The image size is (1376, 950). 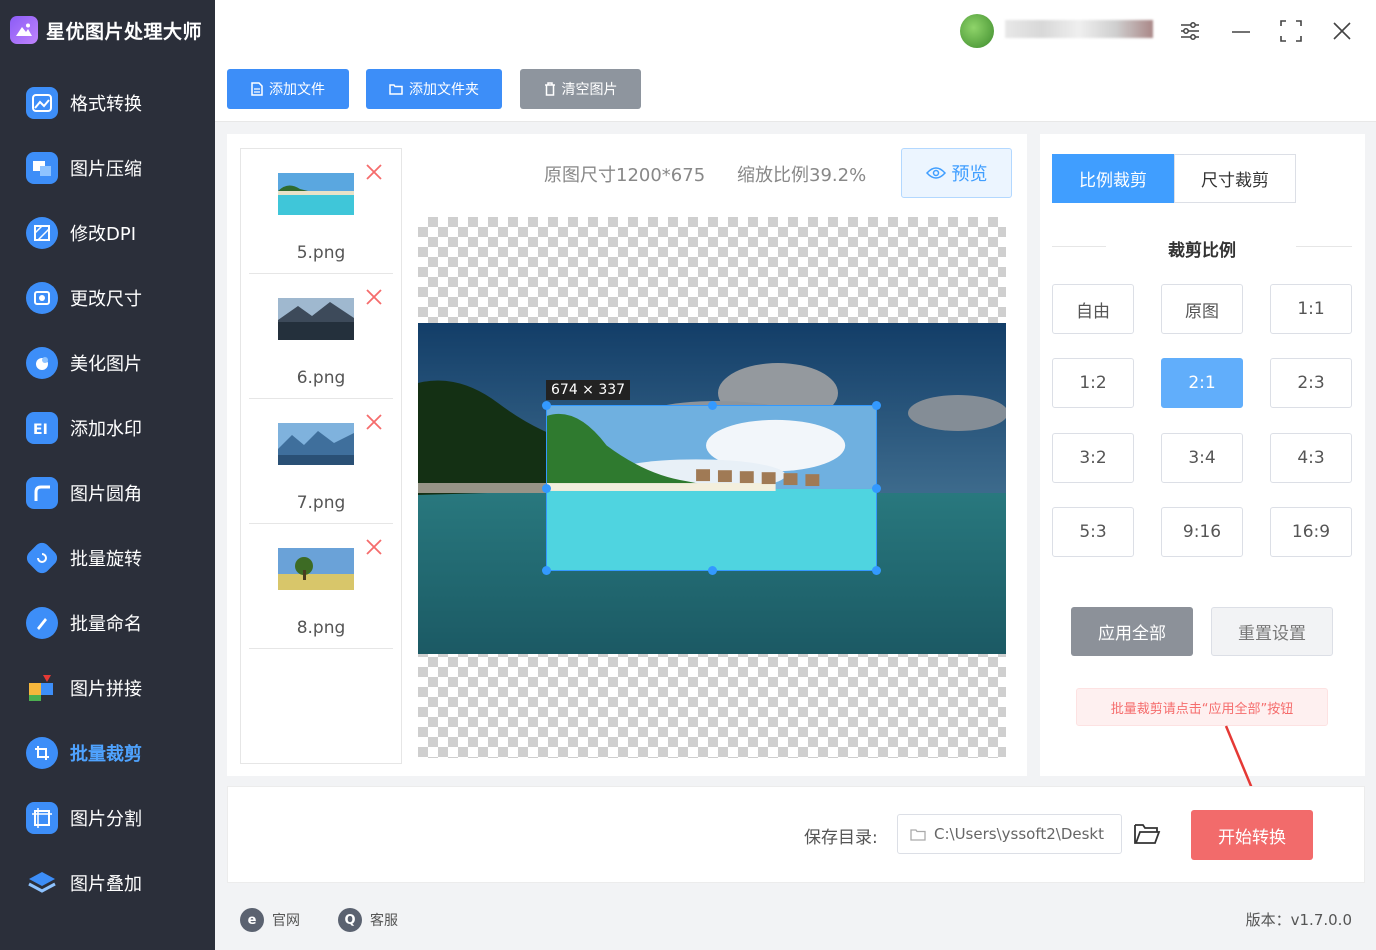 What do you see at coordinates (876, 405) in the screenshot?
I see `crop-handle-top-right` at bounding box center [876, 405].